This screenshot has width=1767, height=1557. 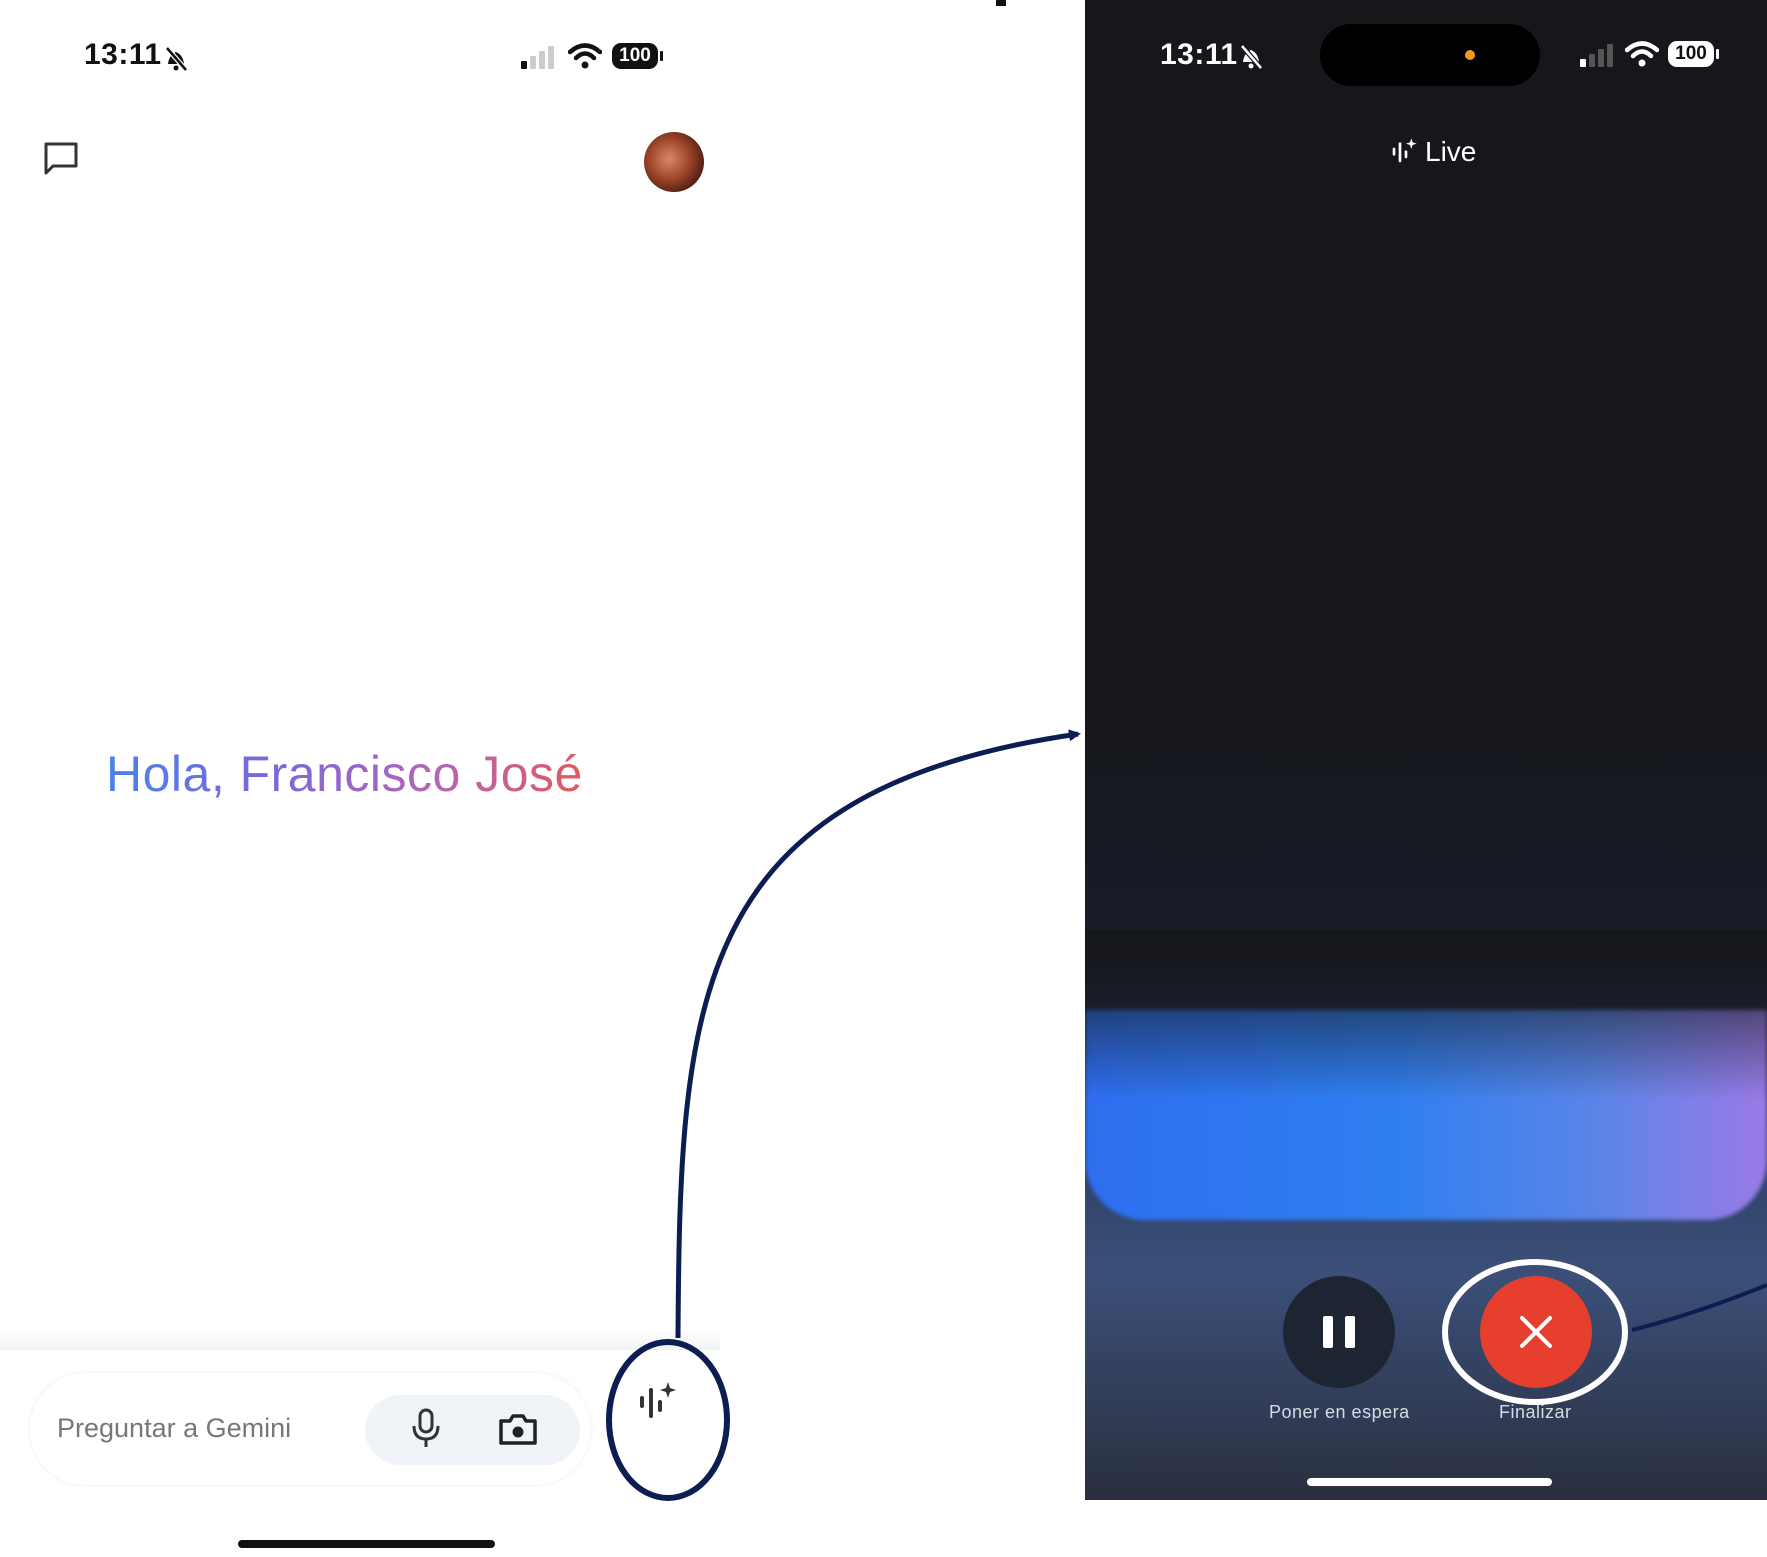 I want to click on annotation-arrow, so click(x=878, y=1034).